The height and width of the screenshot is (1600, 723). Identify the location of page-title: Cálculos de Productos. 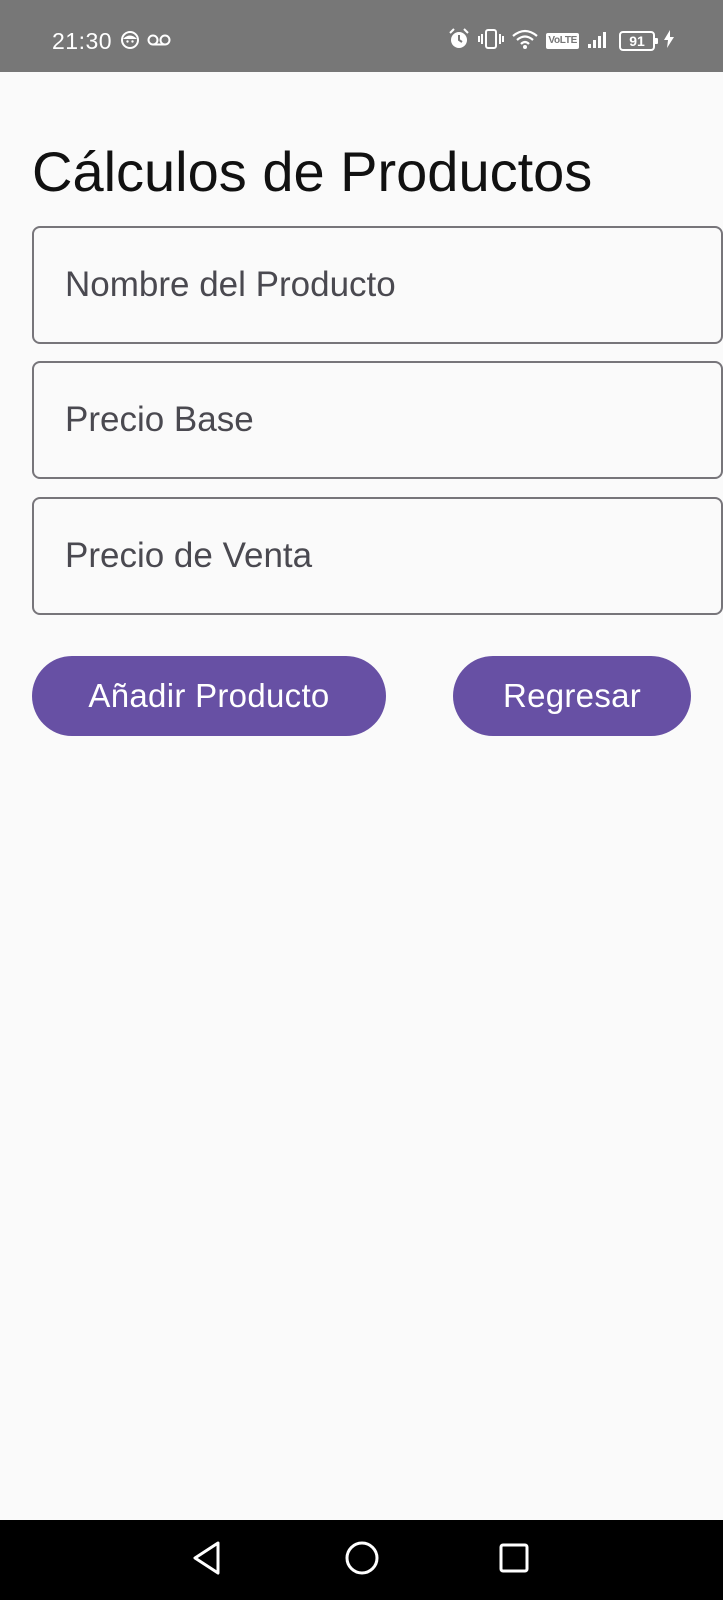
(312, 171).